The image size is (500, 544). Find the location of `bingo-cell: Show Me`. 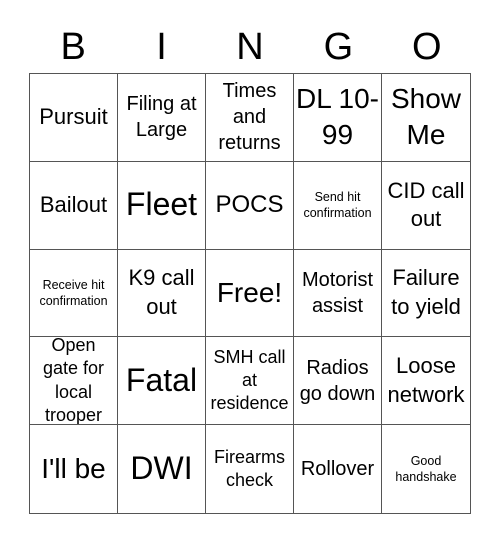

bingo-cell: Show Me is located at coordinates (426, 118).